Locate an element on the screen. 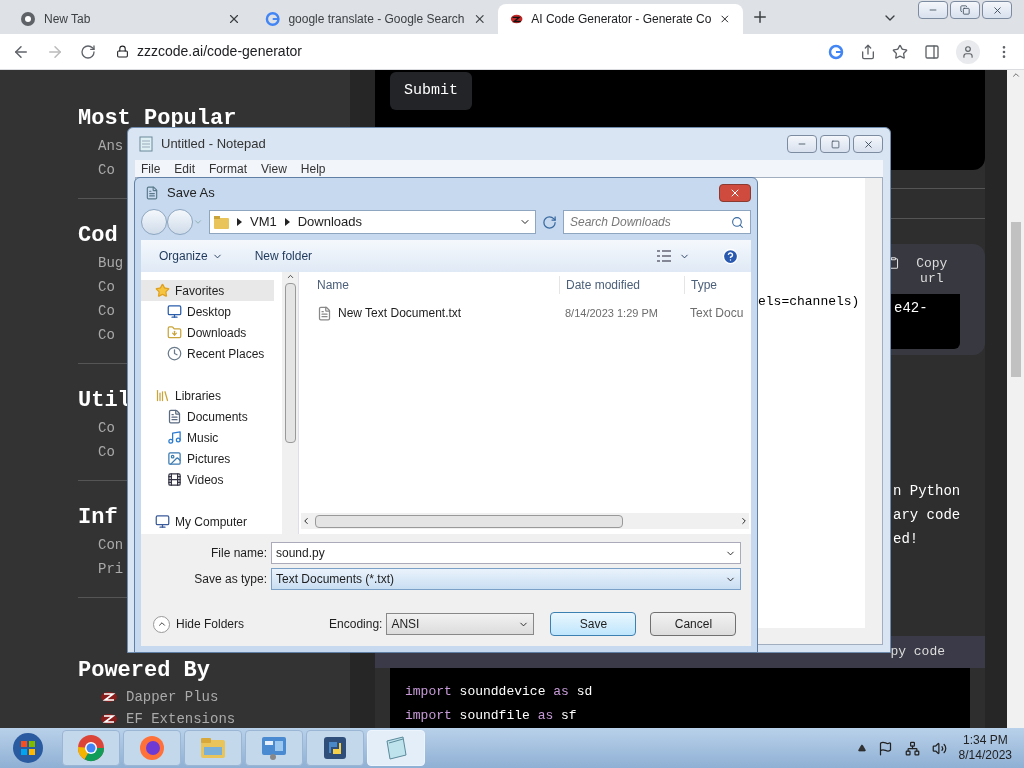 Image resolution: width=1024 pixels, height=768 pixels. menu-item: File is located at coordinates (151, 168).